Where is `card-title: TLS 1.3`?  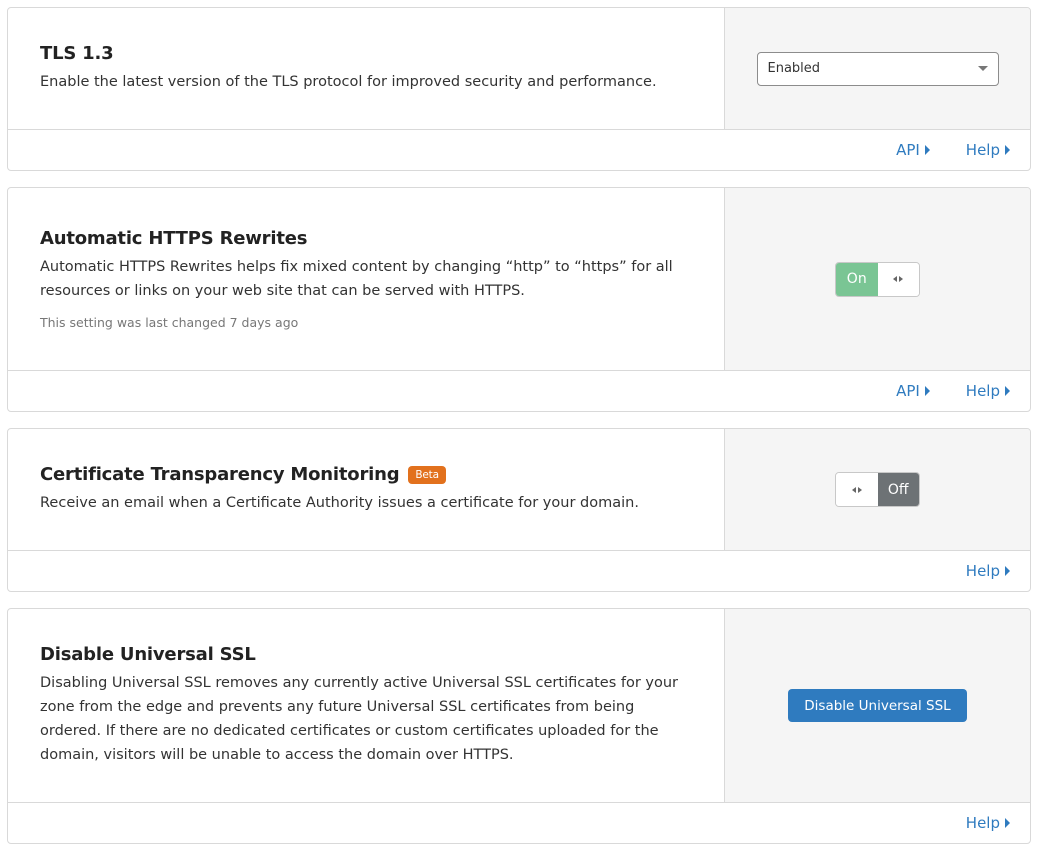
card-title: TLS 1.3 is located at coordinates (366, 53).